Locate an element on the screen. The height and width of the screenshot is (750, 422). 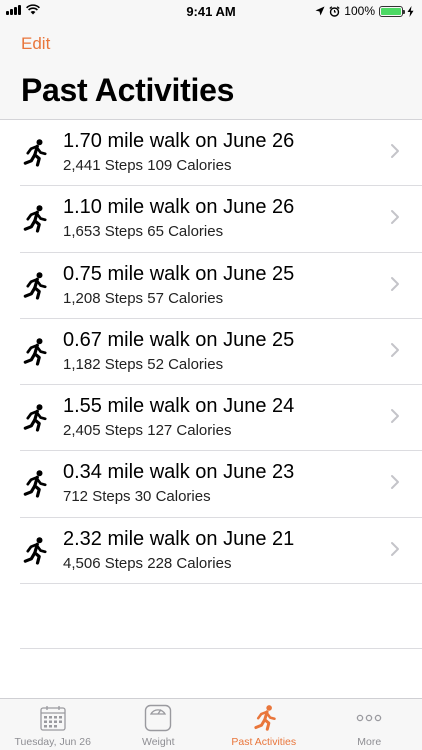
more-icon is located at coordinates (369, 718).